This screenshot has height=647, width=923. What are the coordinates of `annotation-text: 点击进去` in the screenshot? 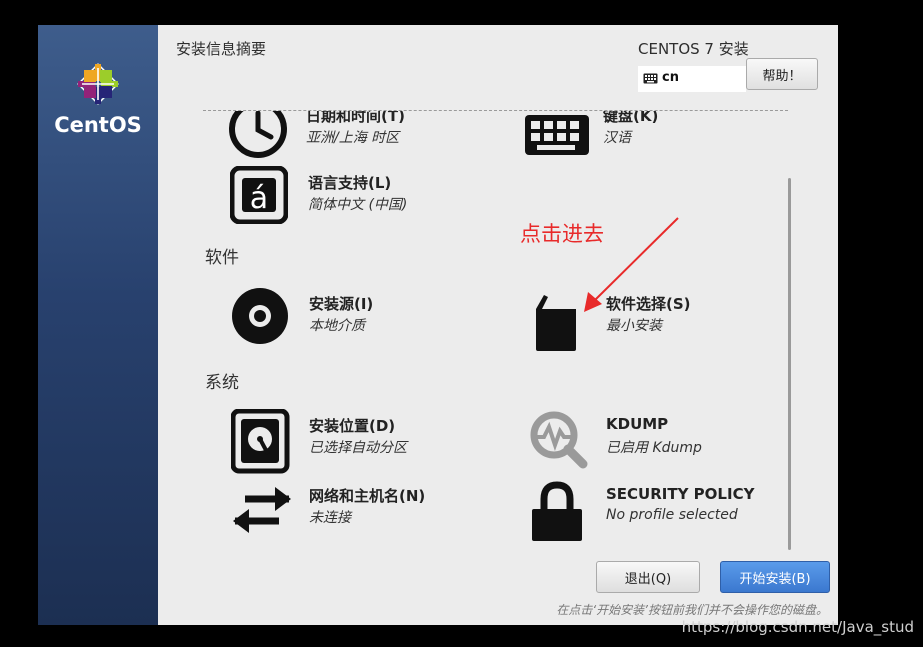 It's located at (562, 234).